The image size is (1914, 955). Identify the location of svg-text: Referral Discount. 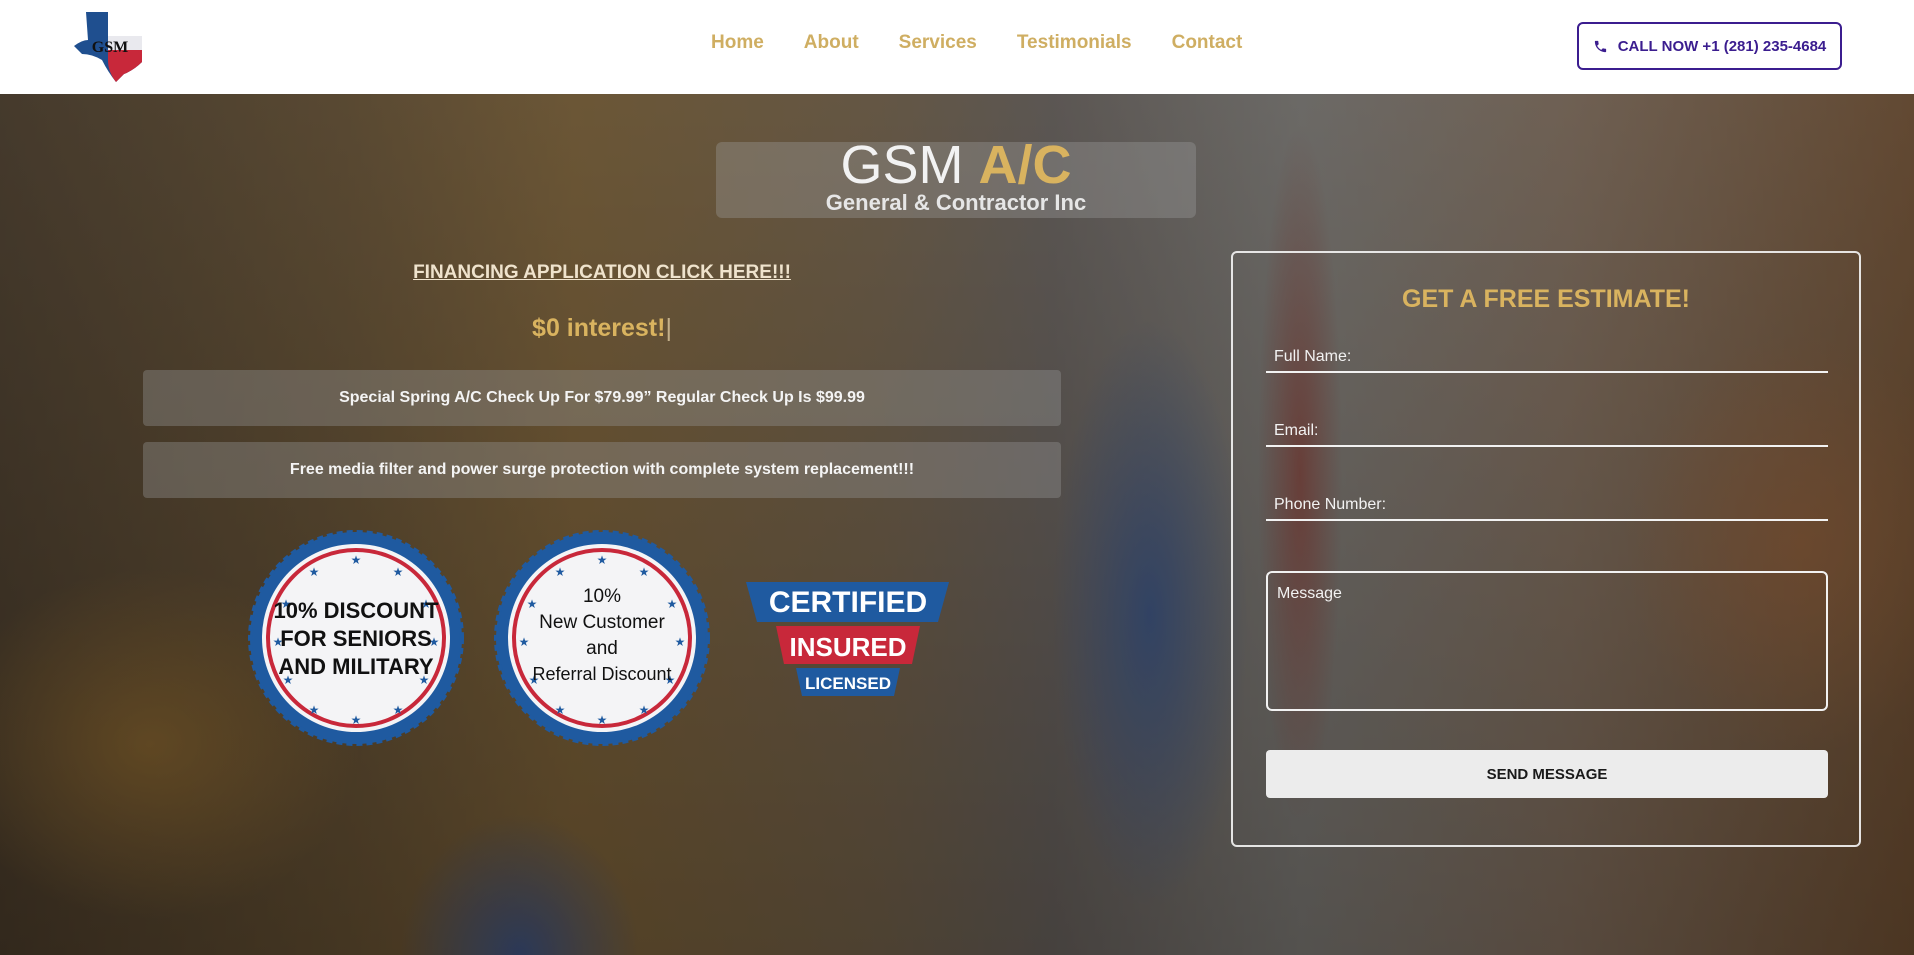
(601, 674).